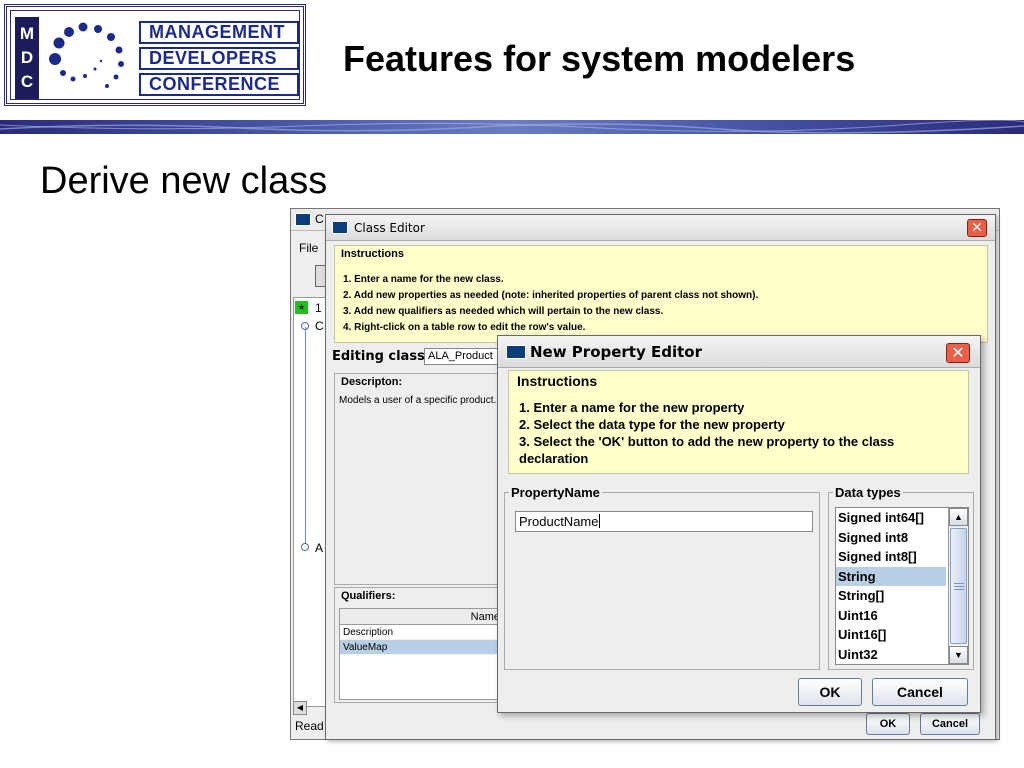  I want to click on list-item: Signed int8, so click(891, 538).